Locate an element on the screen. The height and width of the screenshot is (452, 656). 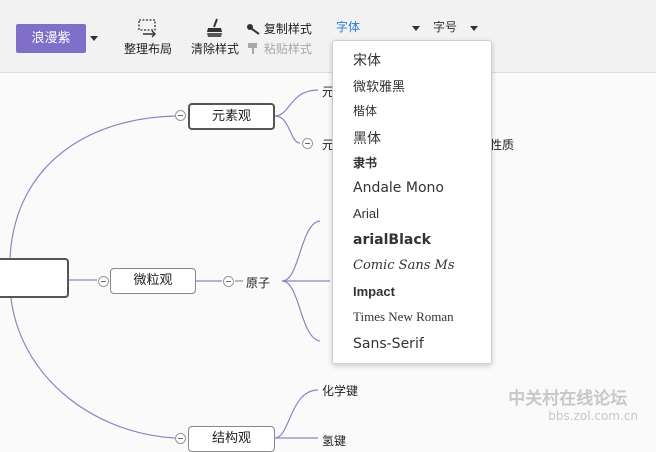
node-jiegou: 结构观 is located at coordinates (231, 439).